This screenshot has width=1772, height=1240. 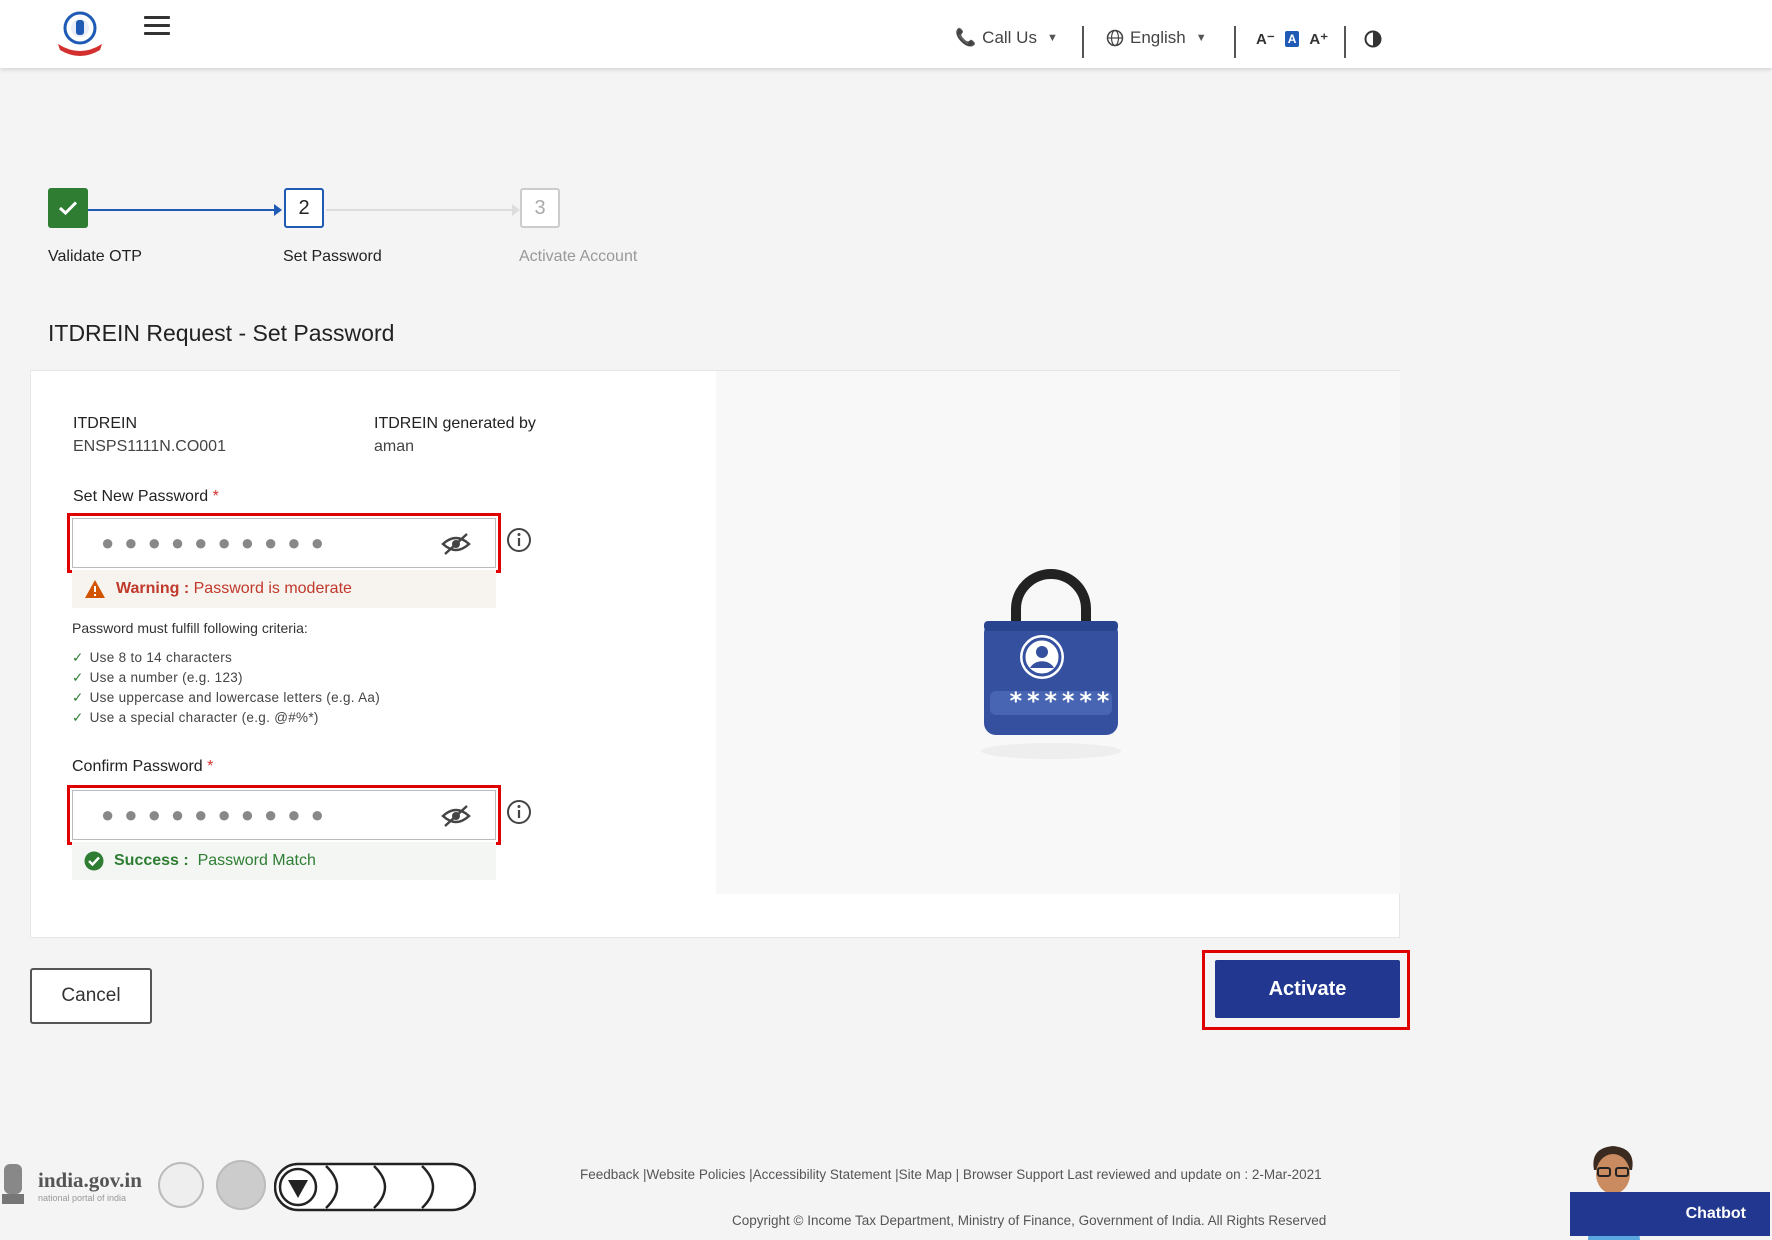 I want to click on criteria-item: Use 8 to 14 characters, so click(x=152, y=658).